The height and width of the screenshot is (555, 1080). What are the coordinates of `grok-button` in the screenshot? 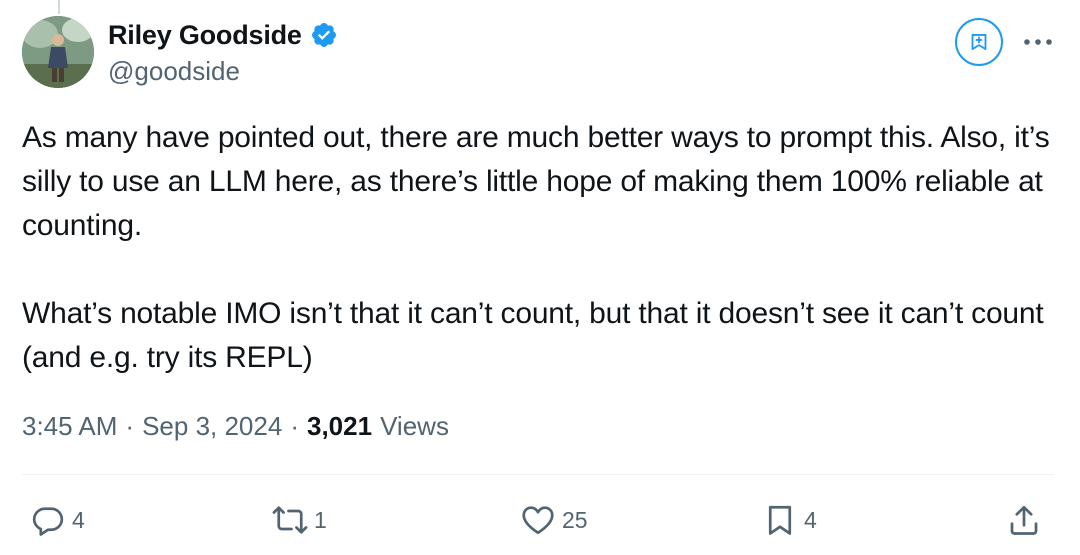 It's located at (979, 42).